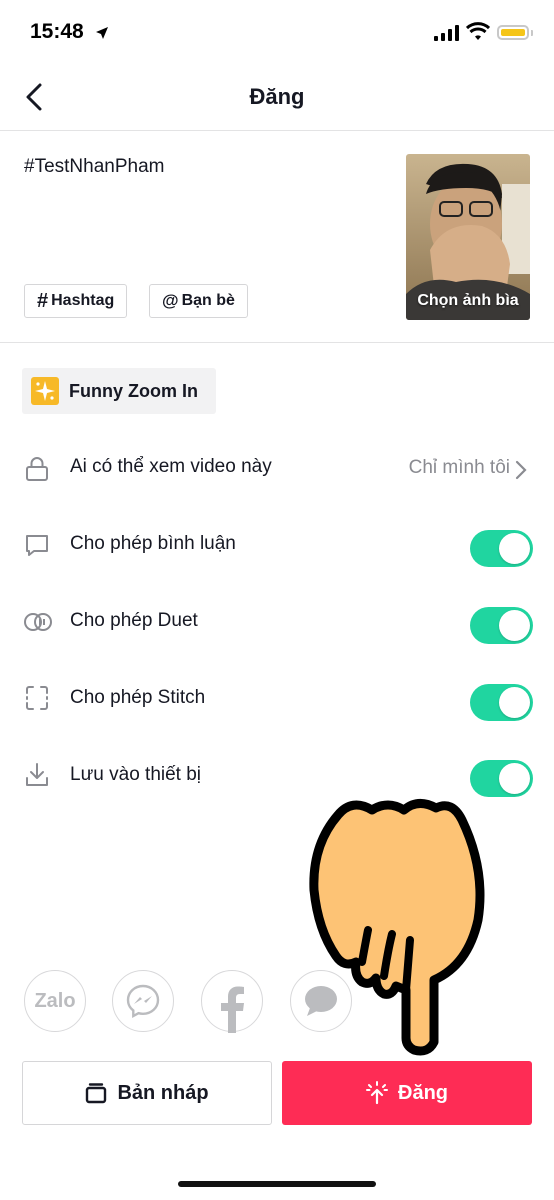 The image size is (554, 1200). Describe the element at coordinates (208, 300) in the screenshot. I see `friends-label: Bạn bè` at that location.